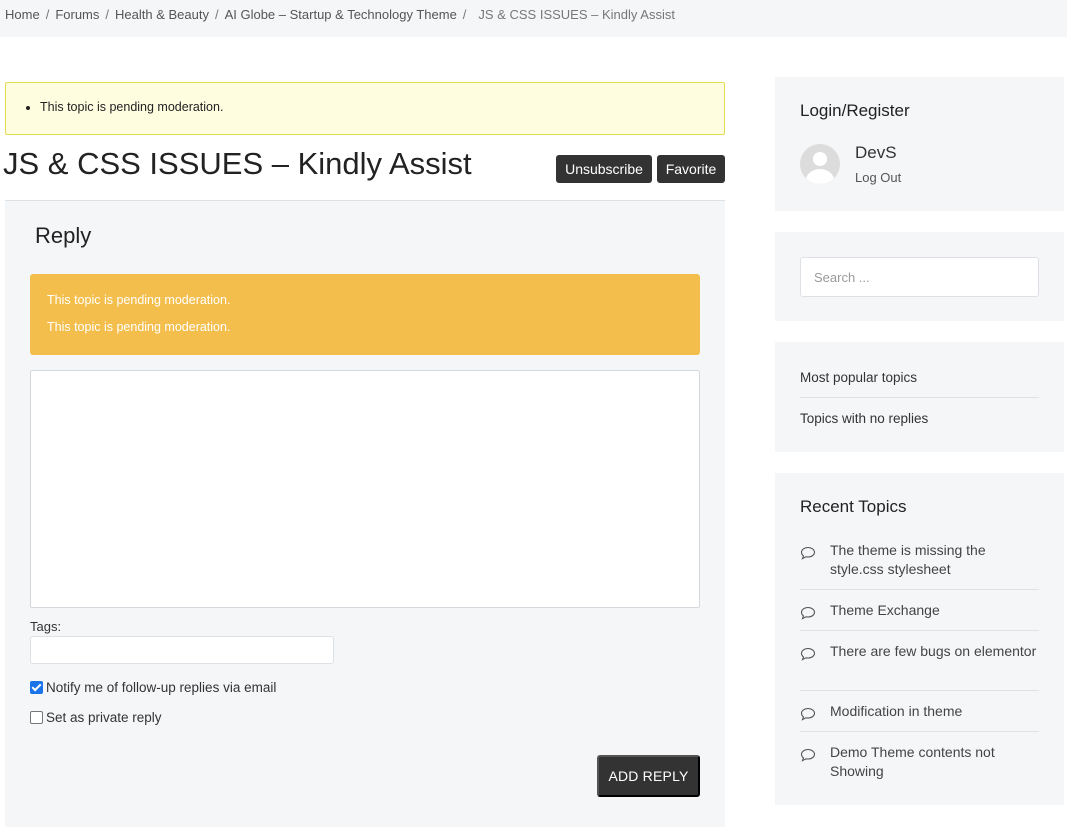 The height and width of the screenshot is (838, 1067). What do you see at coordinates (36, 717) in the screenshot?
I see `private-checkbox` at bounding box center [36, 717].